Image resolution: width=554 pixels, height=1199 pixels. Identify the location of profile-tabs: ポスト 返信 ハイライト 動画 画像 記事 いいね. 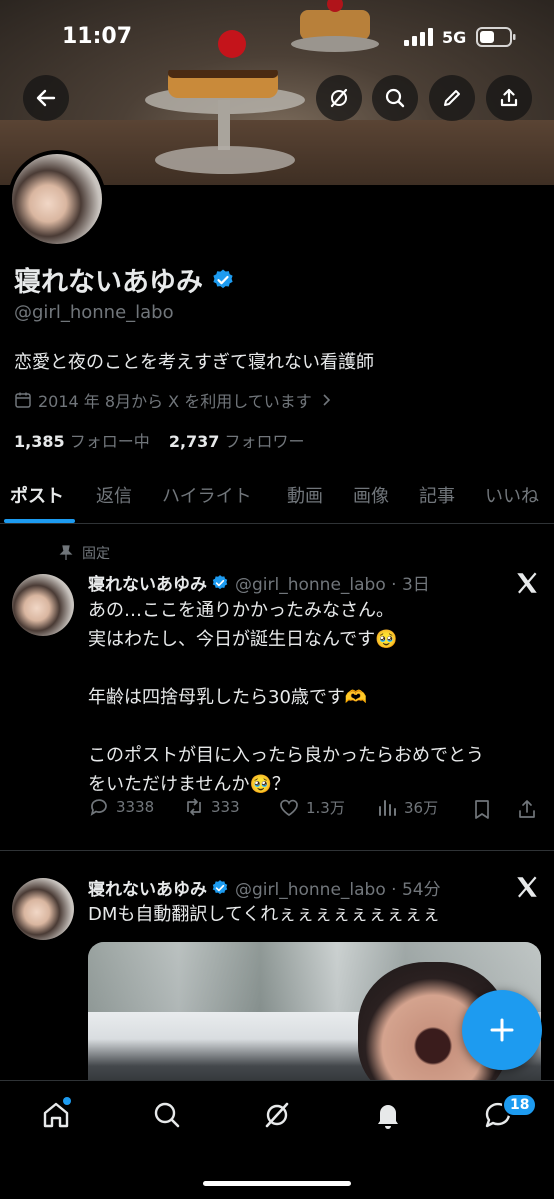
(277, 496).